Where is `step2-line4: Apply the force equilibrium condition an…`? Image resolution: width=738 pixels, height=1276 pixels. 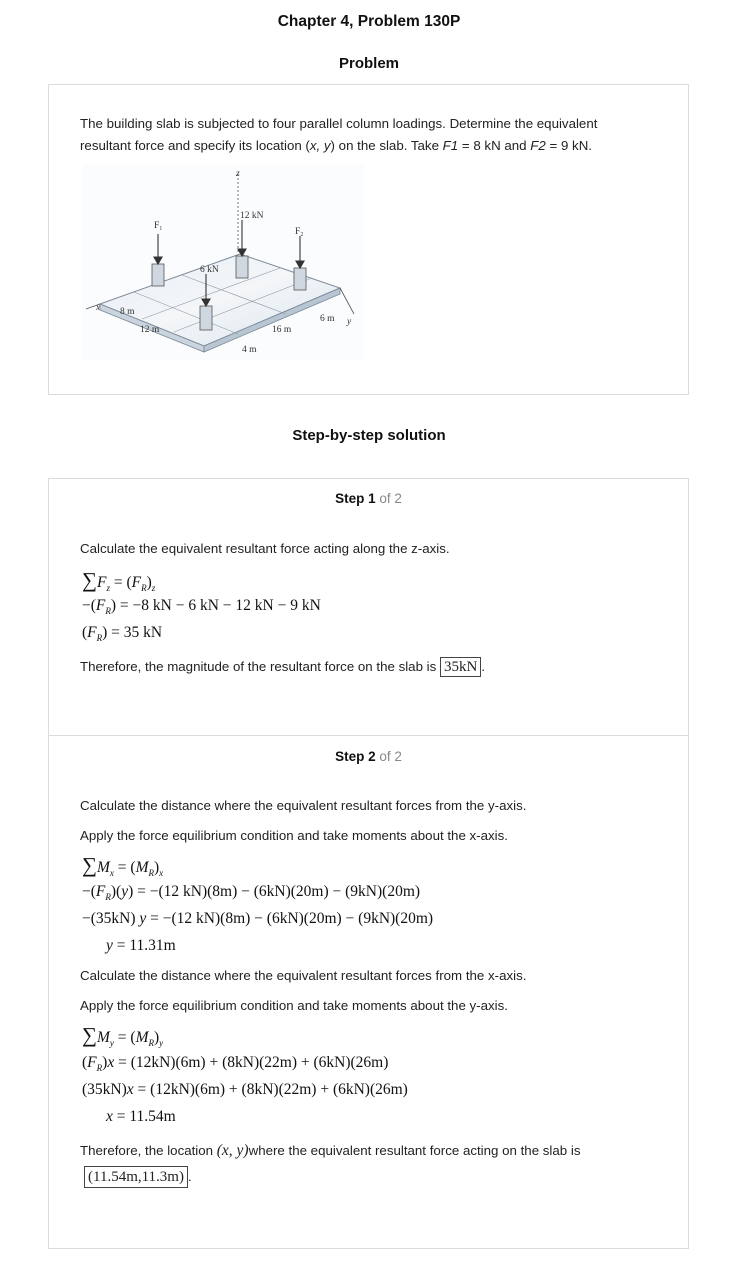 step2-line4: Apply the force equilibrium condition an… is located at coordinates (294, 1005).